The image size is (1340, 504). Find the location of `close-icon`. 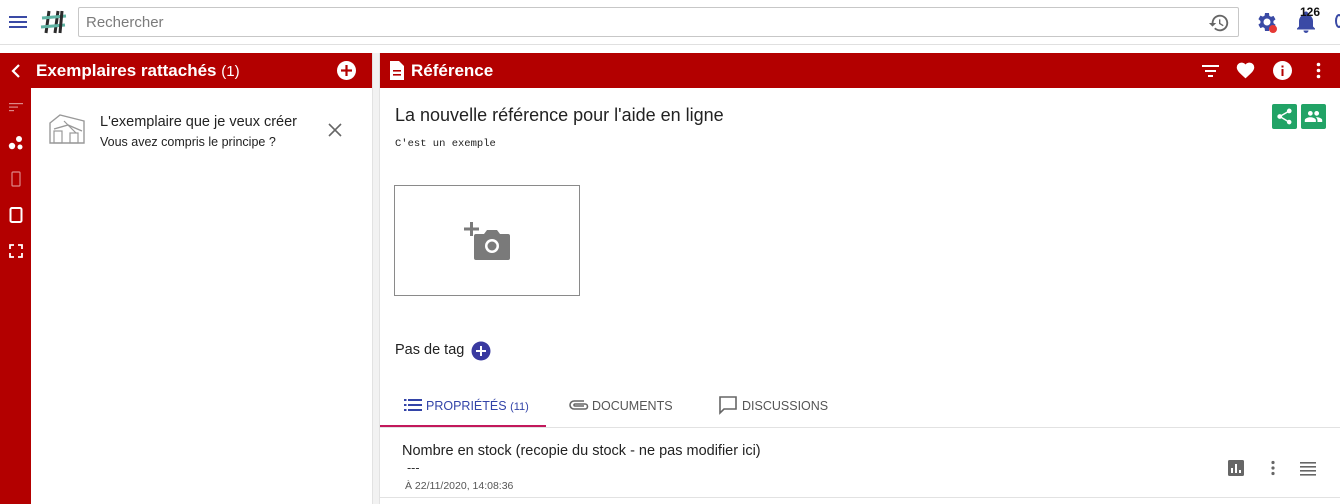

close-icon is located at coordinates (335, 130).